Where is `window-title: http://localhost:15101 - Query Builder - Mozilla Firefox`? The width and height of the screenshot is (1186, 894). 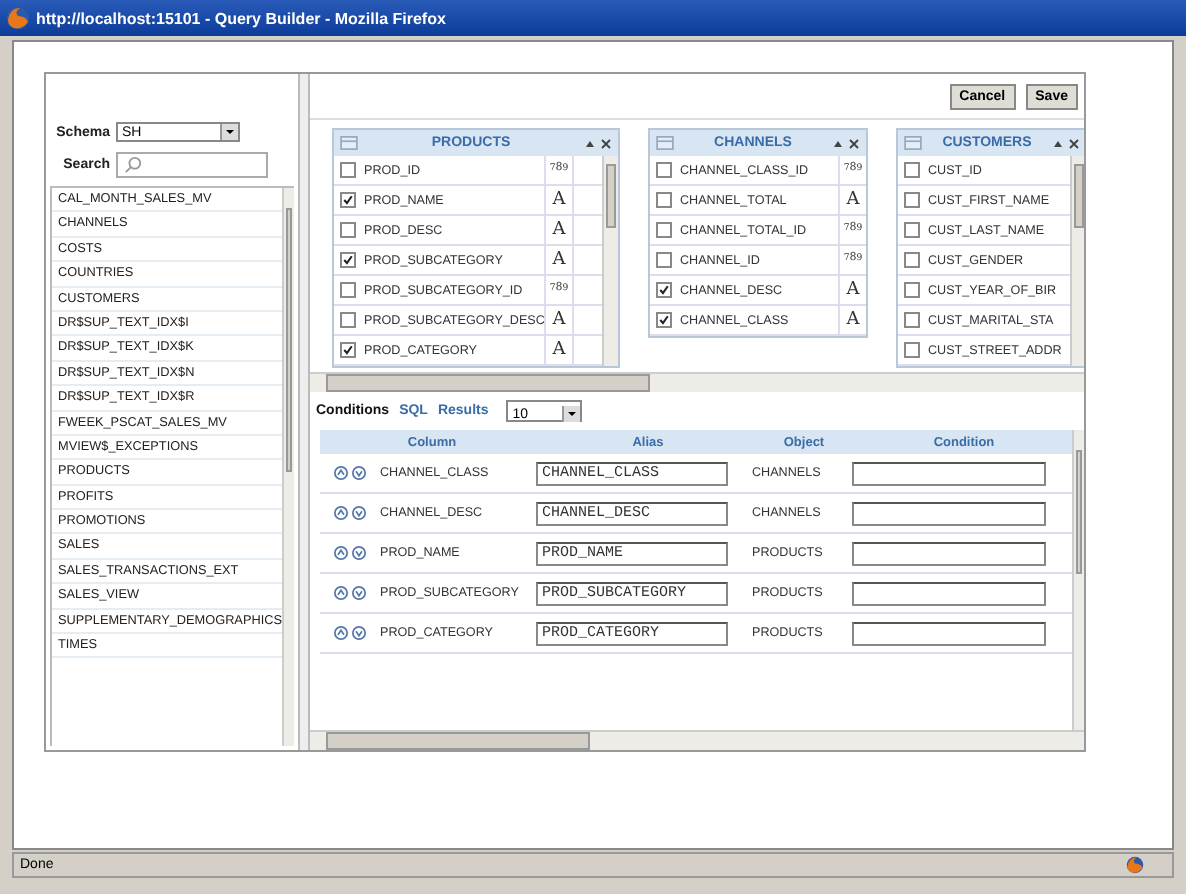 window-title: http://localhost:15101 - Query Builder - Mozilla Firefox is located at coordinates (241, 18).